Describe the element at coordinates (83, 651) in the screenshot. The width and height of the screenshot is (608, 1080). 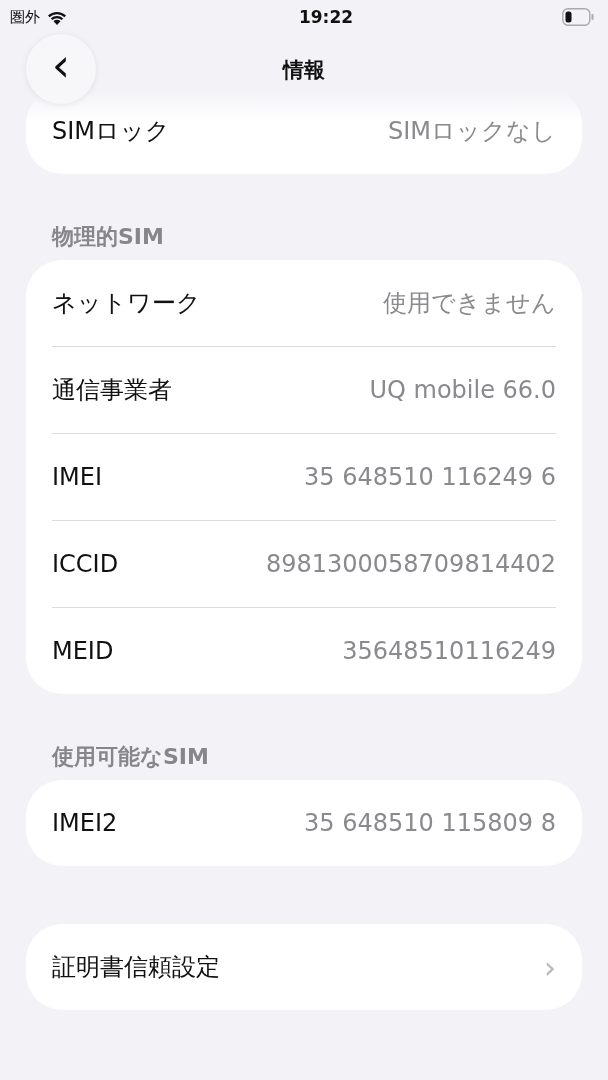
I see `row-label: MEID` at that location.